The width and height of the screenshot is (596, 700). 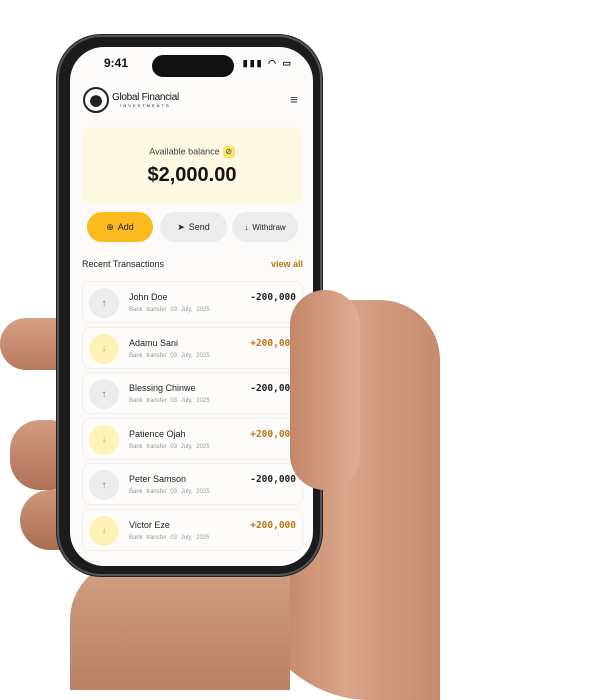 I want to click on add-label: Add, so click(x=125, y=227).